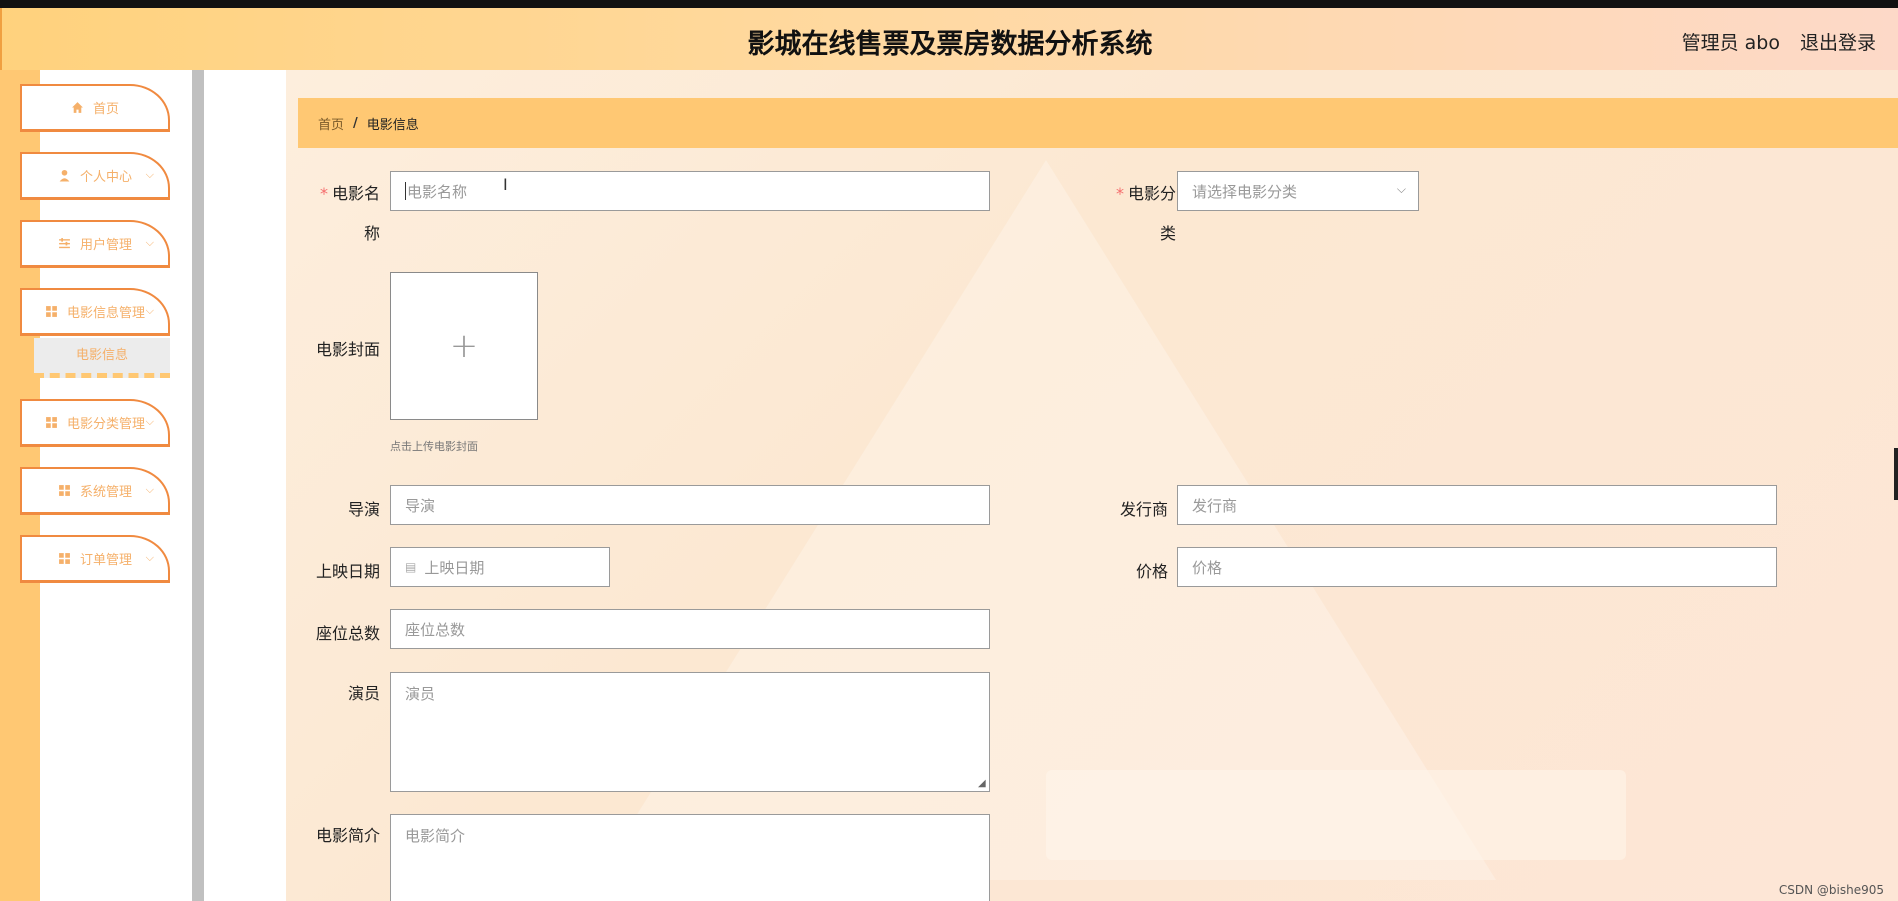 Image resolution: width=1898 pixels, height=901 pixels. What do you see at coordinates (349, 193) in the screenshot?
I see `movie-name-label: * 电影名` at bounding box center [349, 193].